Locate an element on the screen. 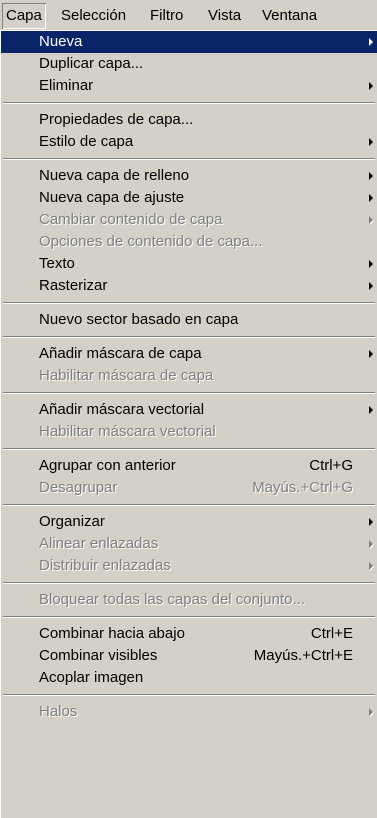  menu-item-anadir-mascara-de-capa: Añadir máscara de capa is located at coordinates (189, 354).